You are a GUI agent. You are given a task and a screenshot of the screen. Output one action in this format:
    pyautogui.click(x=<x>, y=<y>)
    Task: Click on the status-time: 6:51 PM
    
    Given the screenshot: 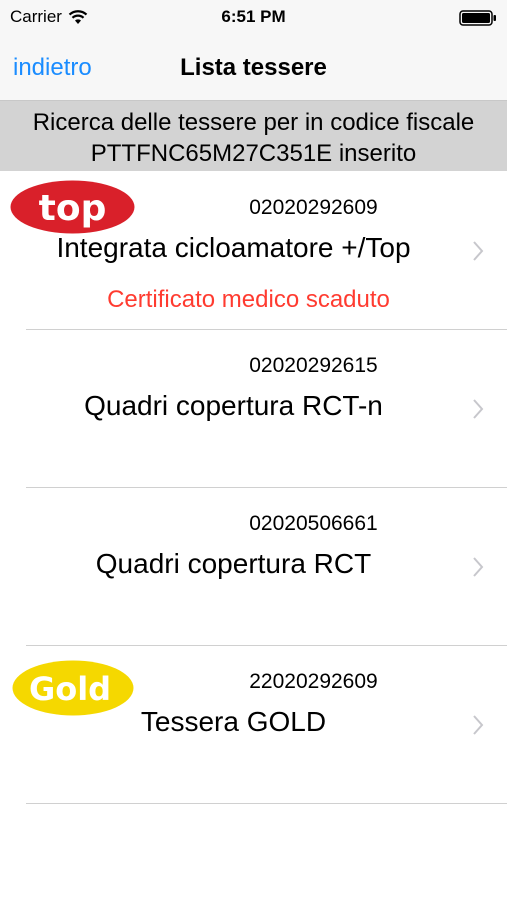 What is the action you would take?
    pyautogui.click(x=253, y=16)
    